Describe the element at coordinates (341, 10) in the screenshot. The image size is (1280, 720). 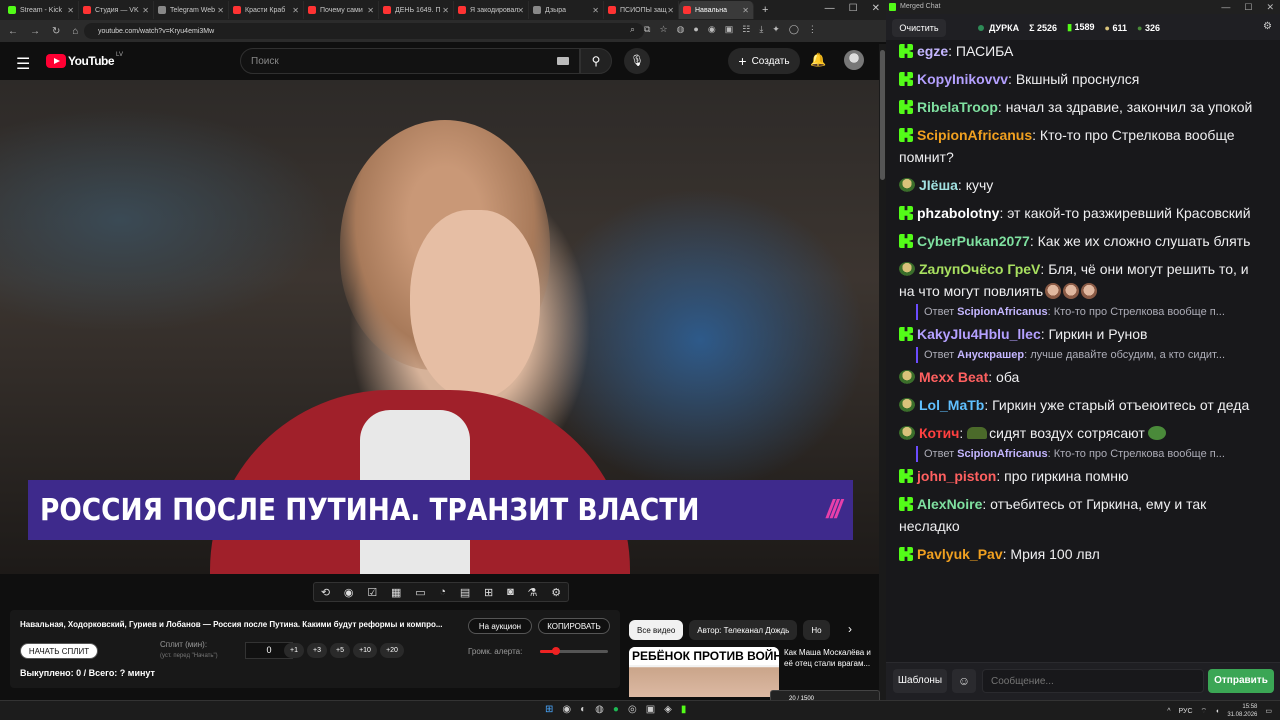
I see `browser-tab: Почему сами ✕` at that location.